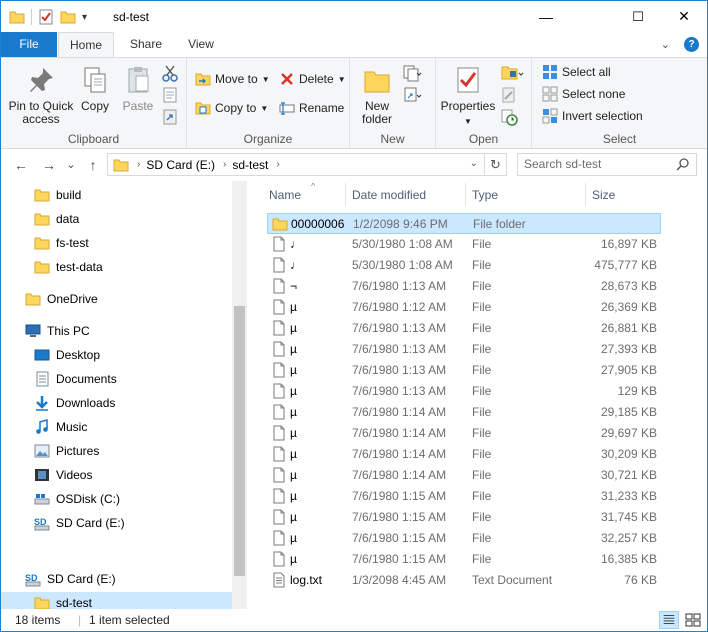 This screenshot has height=632, width=708. Describe the element at coordinates (116, 475) in the screenshot. I see `nav-item-videos: Videos` at that location.